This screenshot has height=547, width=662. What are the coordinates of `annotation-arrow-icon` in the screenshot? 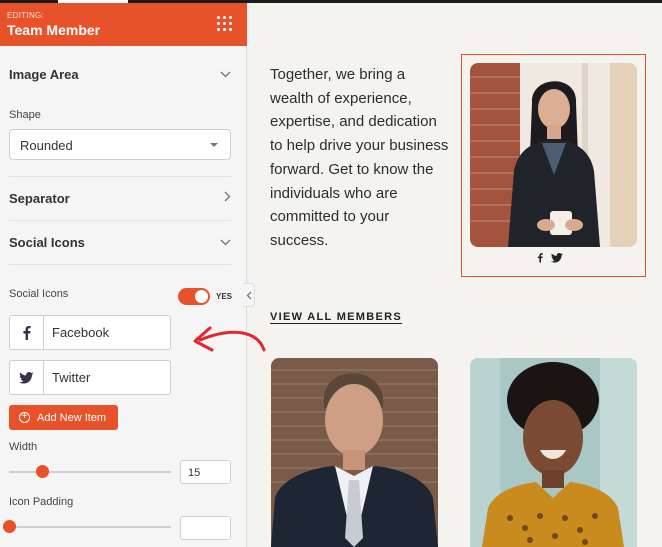 It's located at (229, 339).